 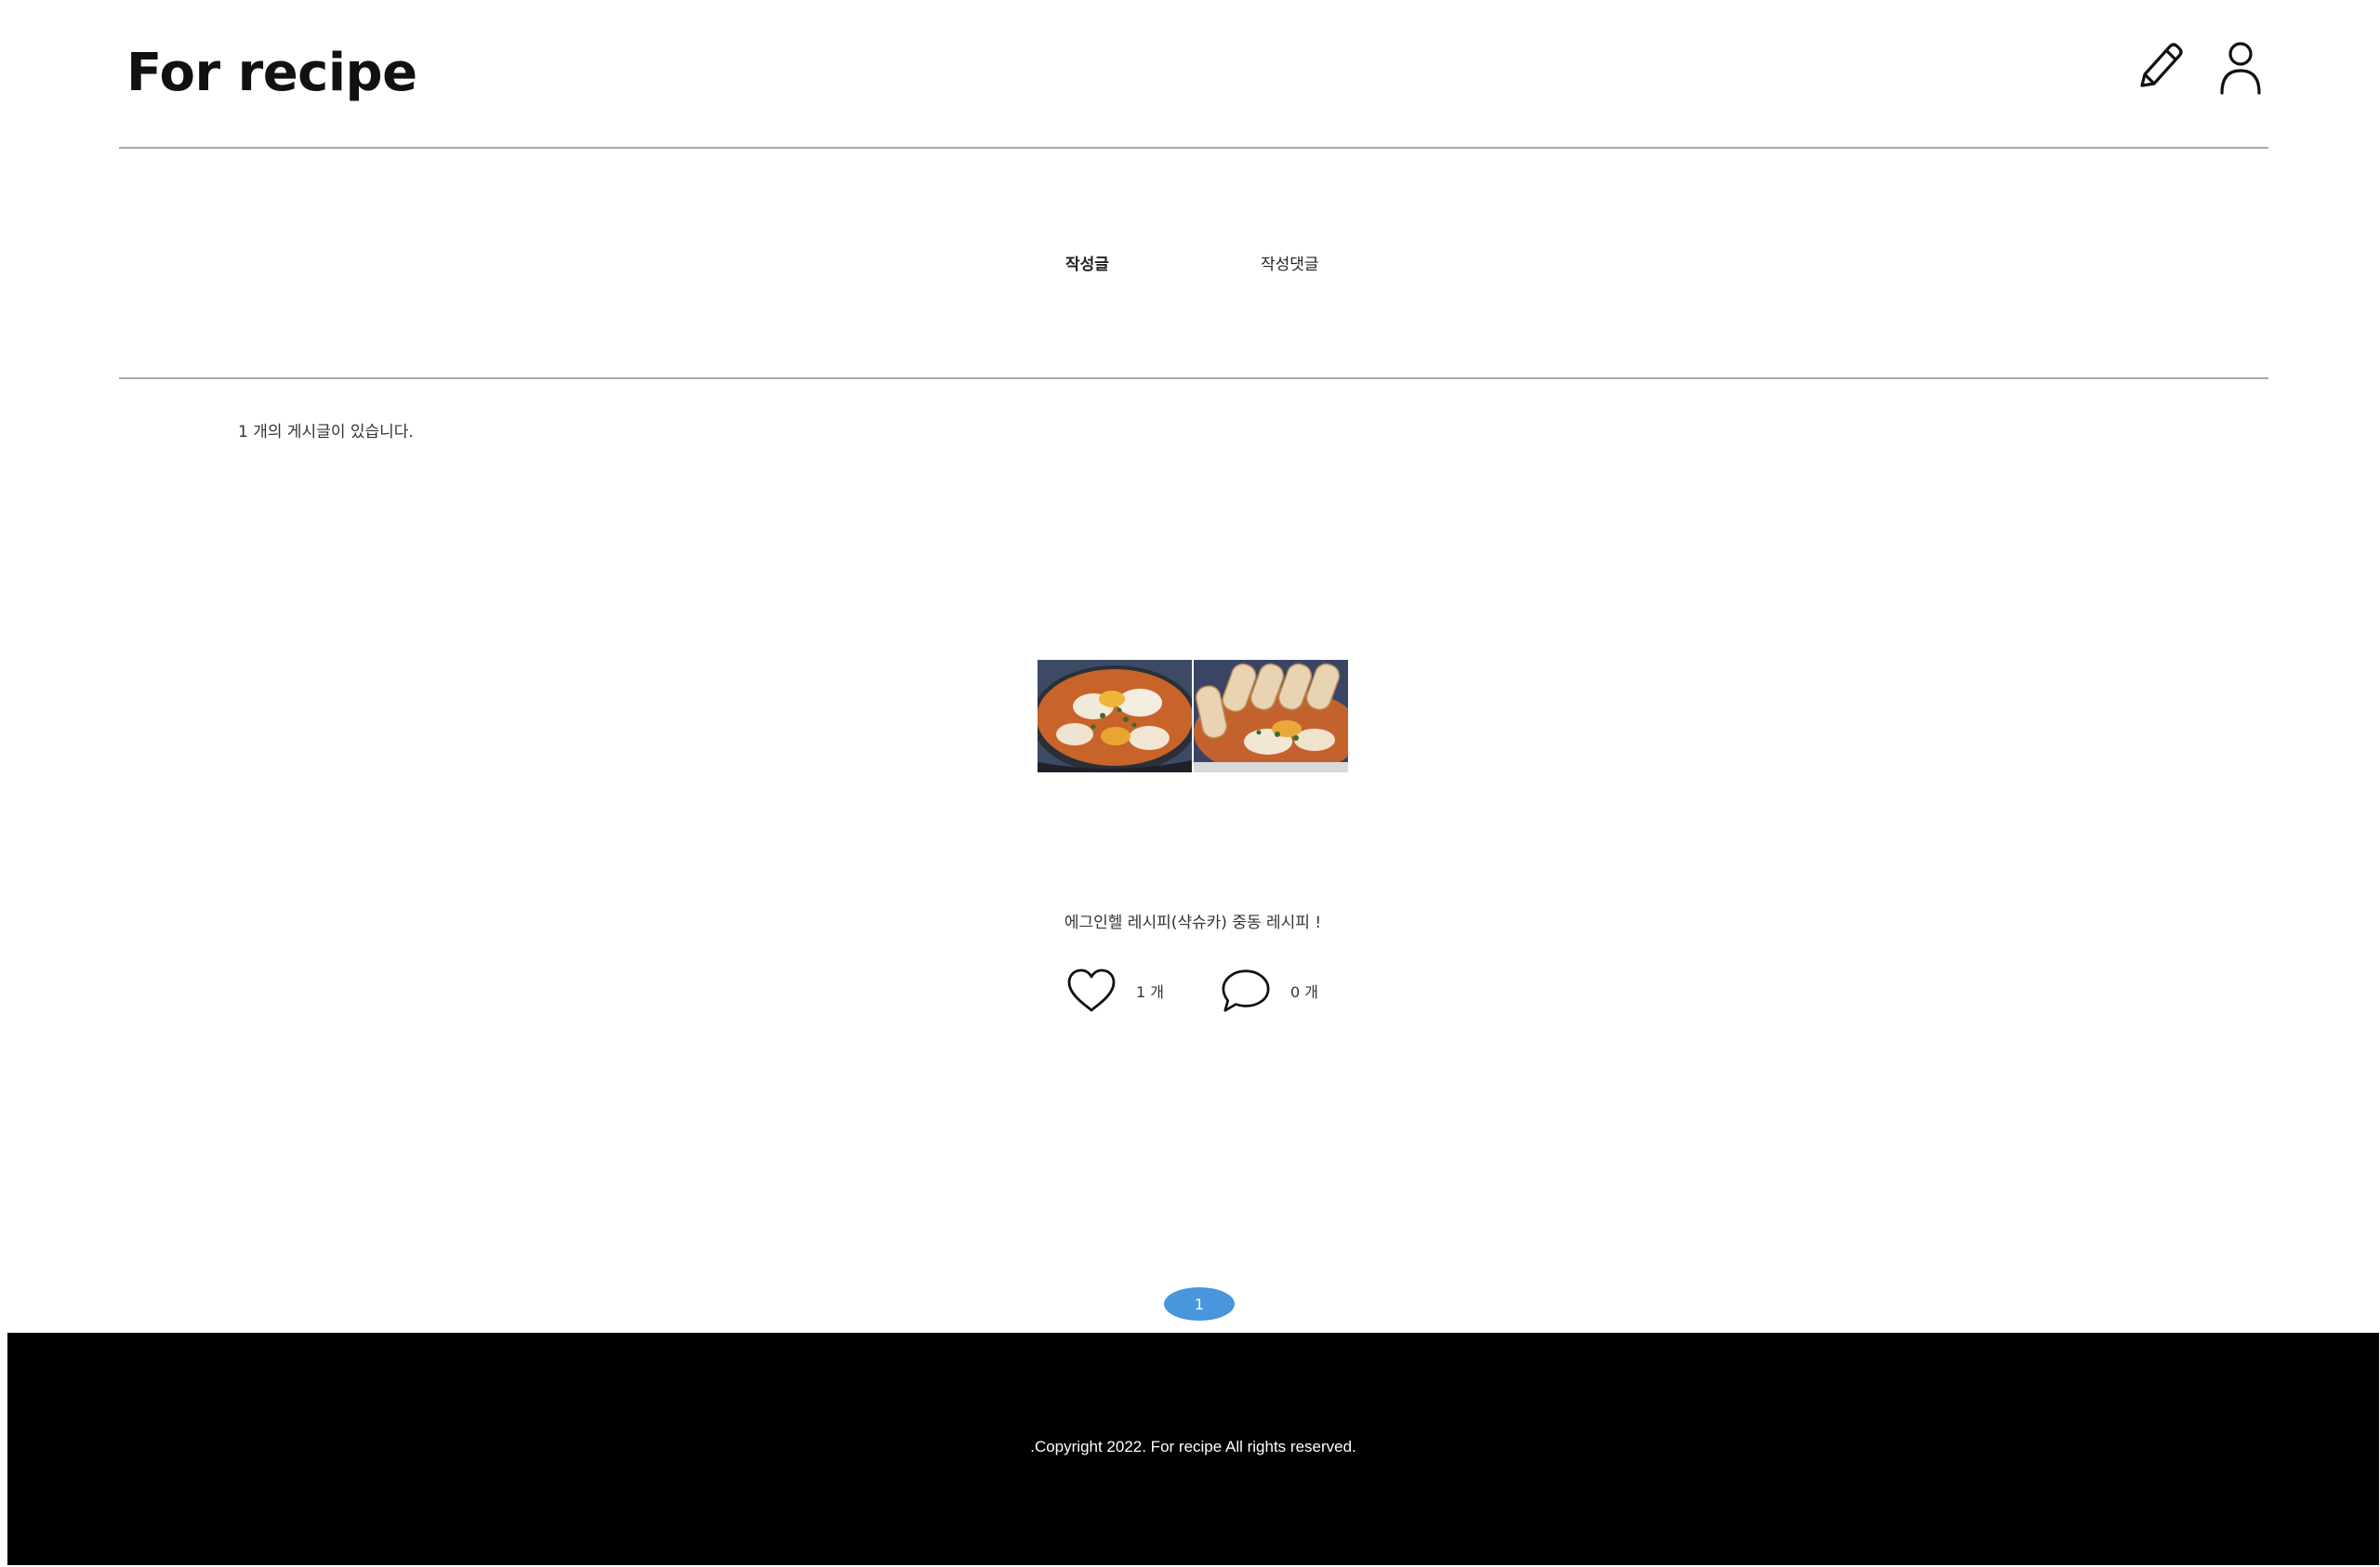 I want to click on post-thumbnails, so click(x=1193, y=716).